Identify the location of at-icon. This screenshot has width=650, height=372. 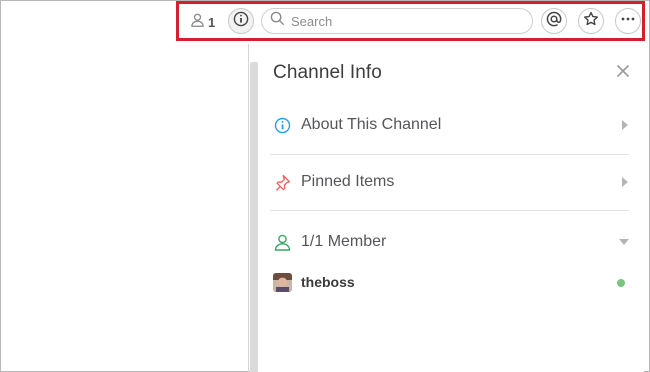
(554, 21).